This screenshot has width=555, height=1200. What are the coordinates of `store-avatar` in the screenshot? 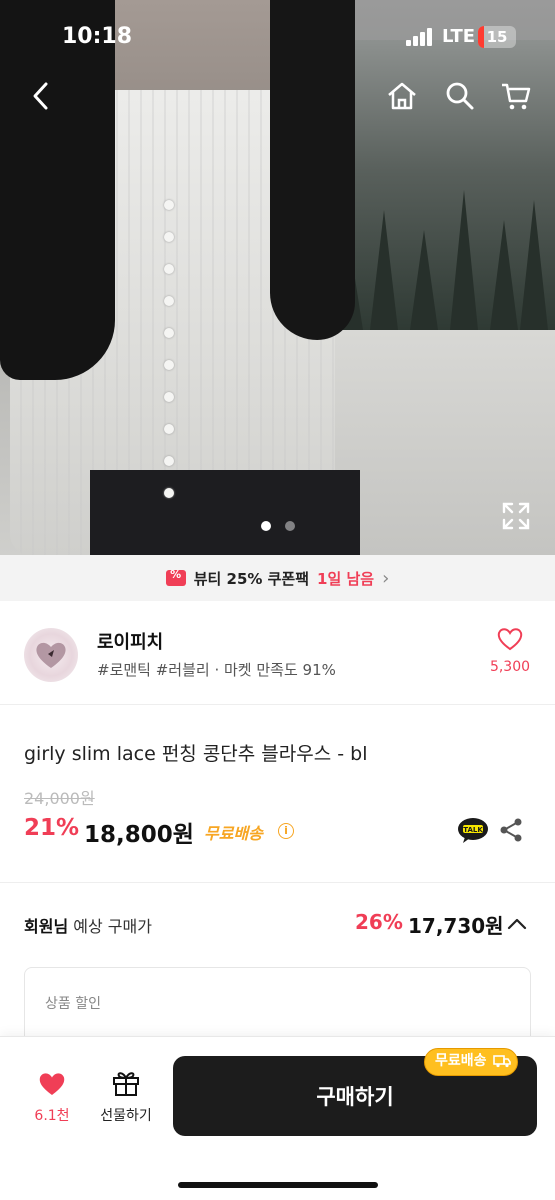 It's located at (51, 655).